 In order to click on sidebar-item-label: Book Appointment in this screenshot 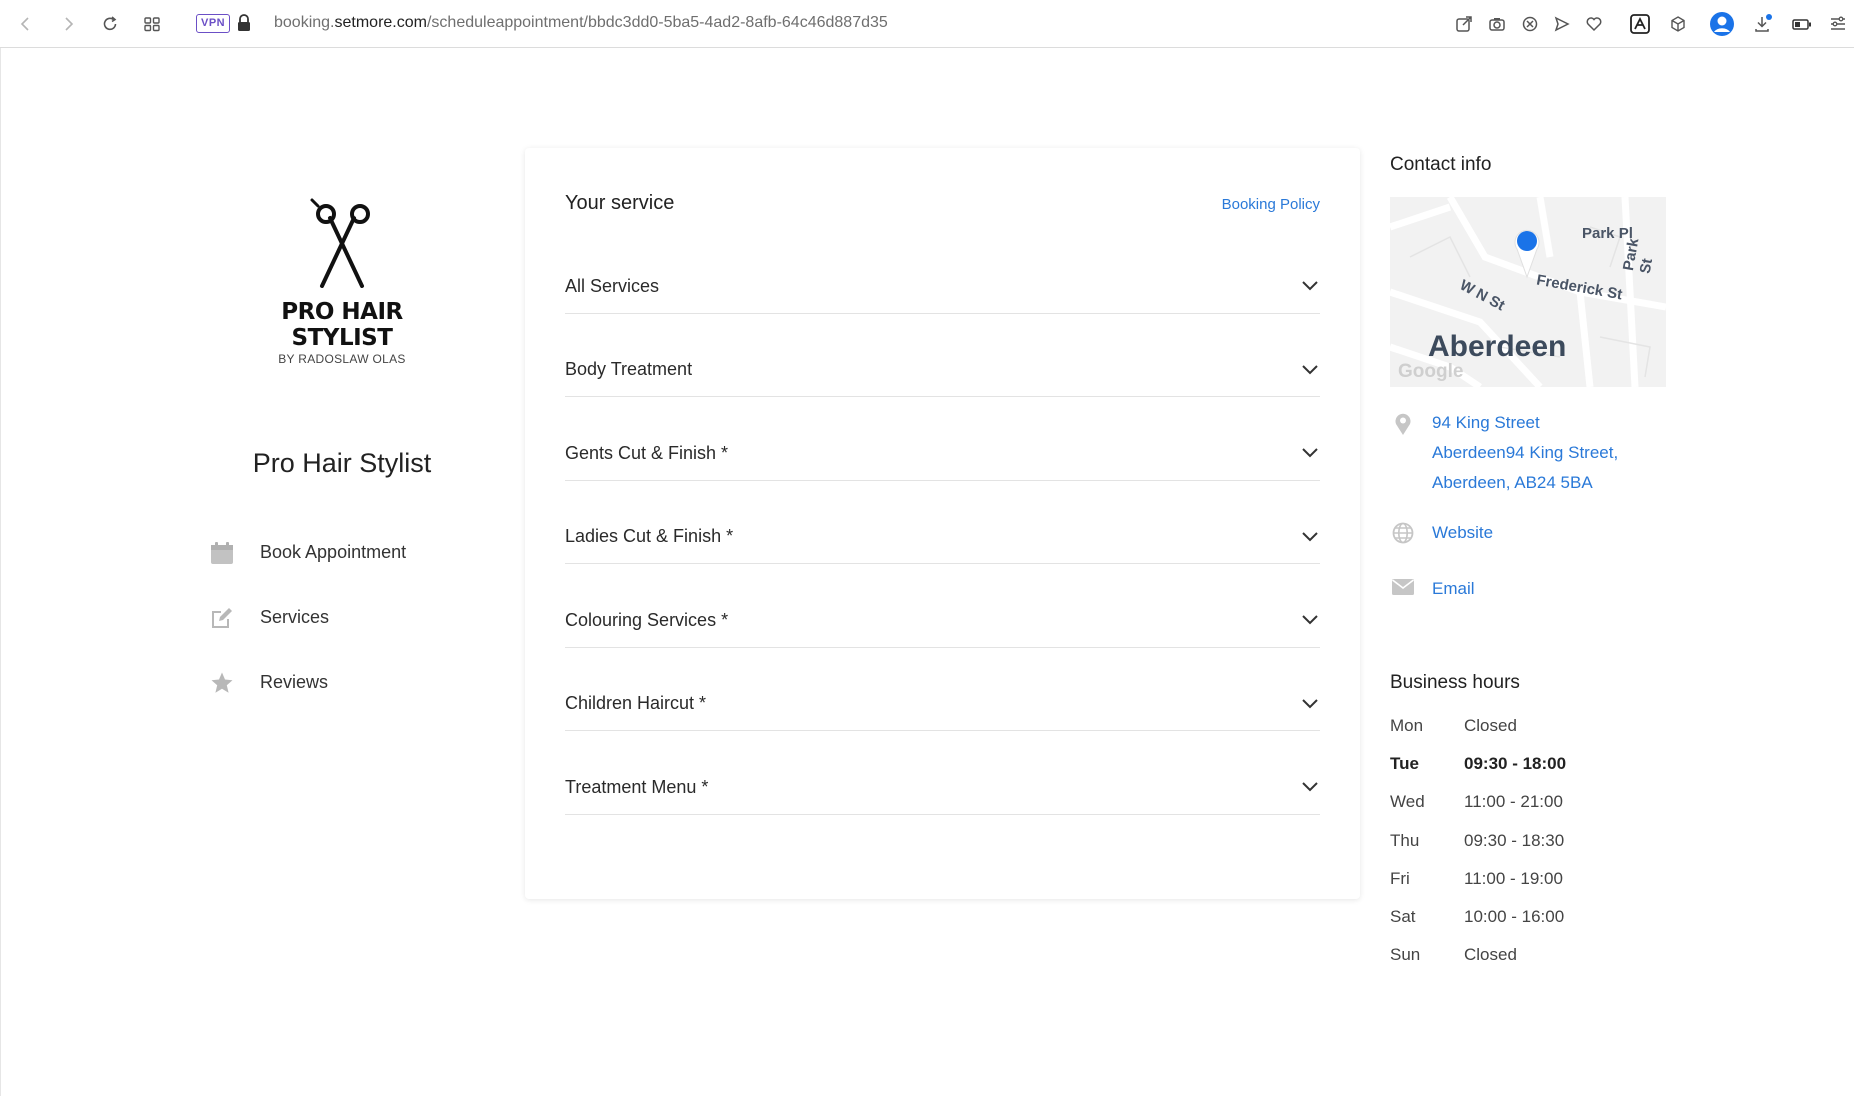, I will do `click(333, 552)`.